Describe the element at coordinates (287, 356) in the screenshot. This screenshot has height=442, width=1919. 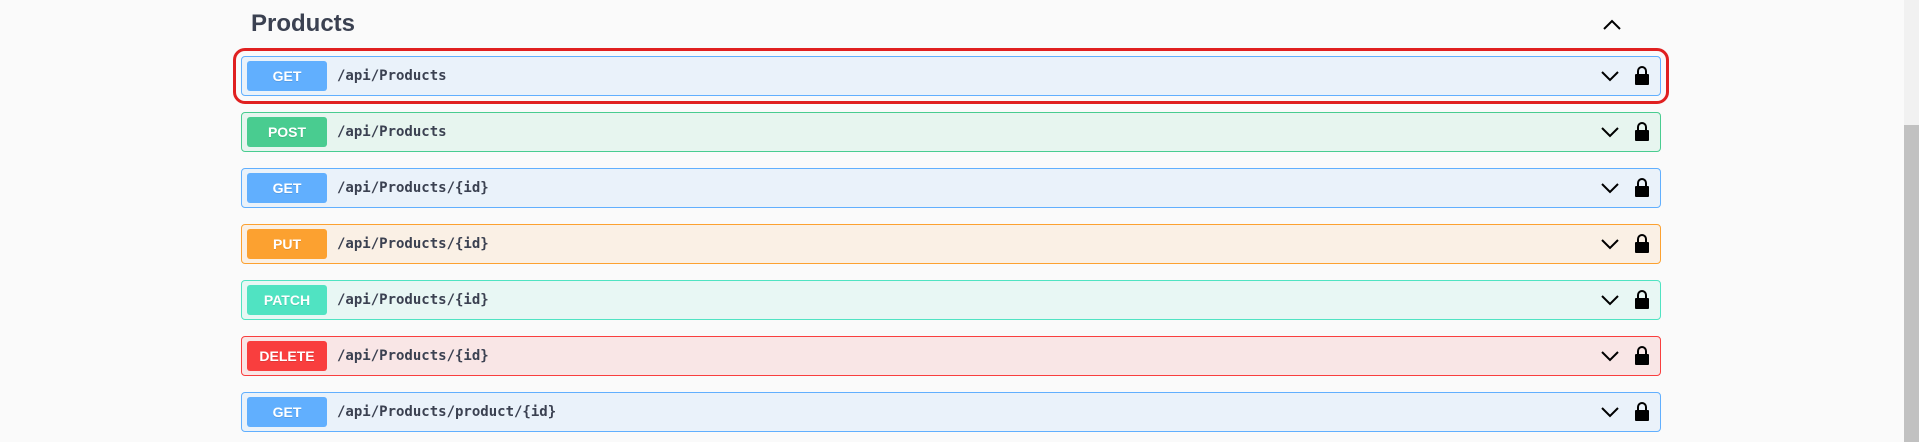
I see `method-badge: DELETE` at that location.